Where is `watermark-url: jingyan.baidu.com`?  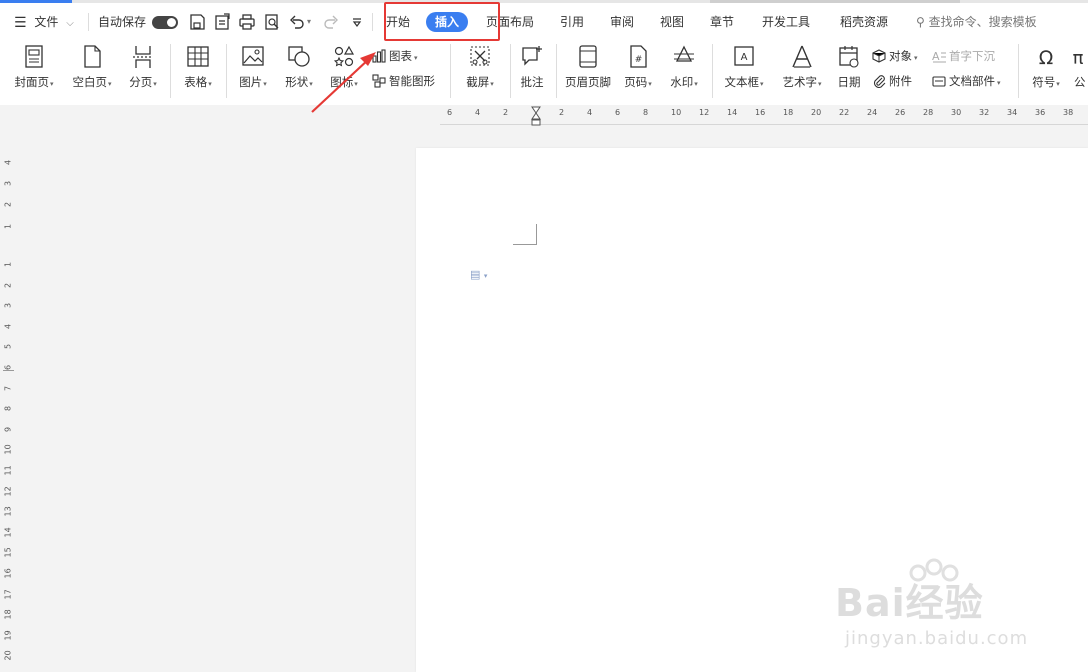 watermark-url: jingyan.baidu.com is located at coordinates (937, 638).